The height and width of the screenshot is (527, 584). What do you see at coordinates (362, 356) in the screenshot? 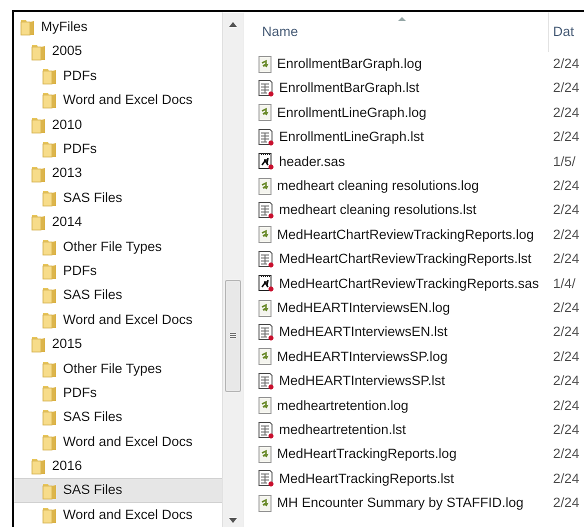
I see `file-name: MedHEARTInterviewsSP.log` at bounding box center [362, 356].